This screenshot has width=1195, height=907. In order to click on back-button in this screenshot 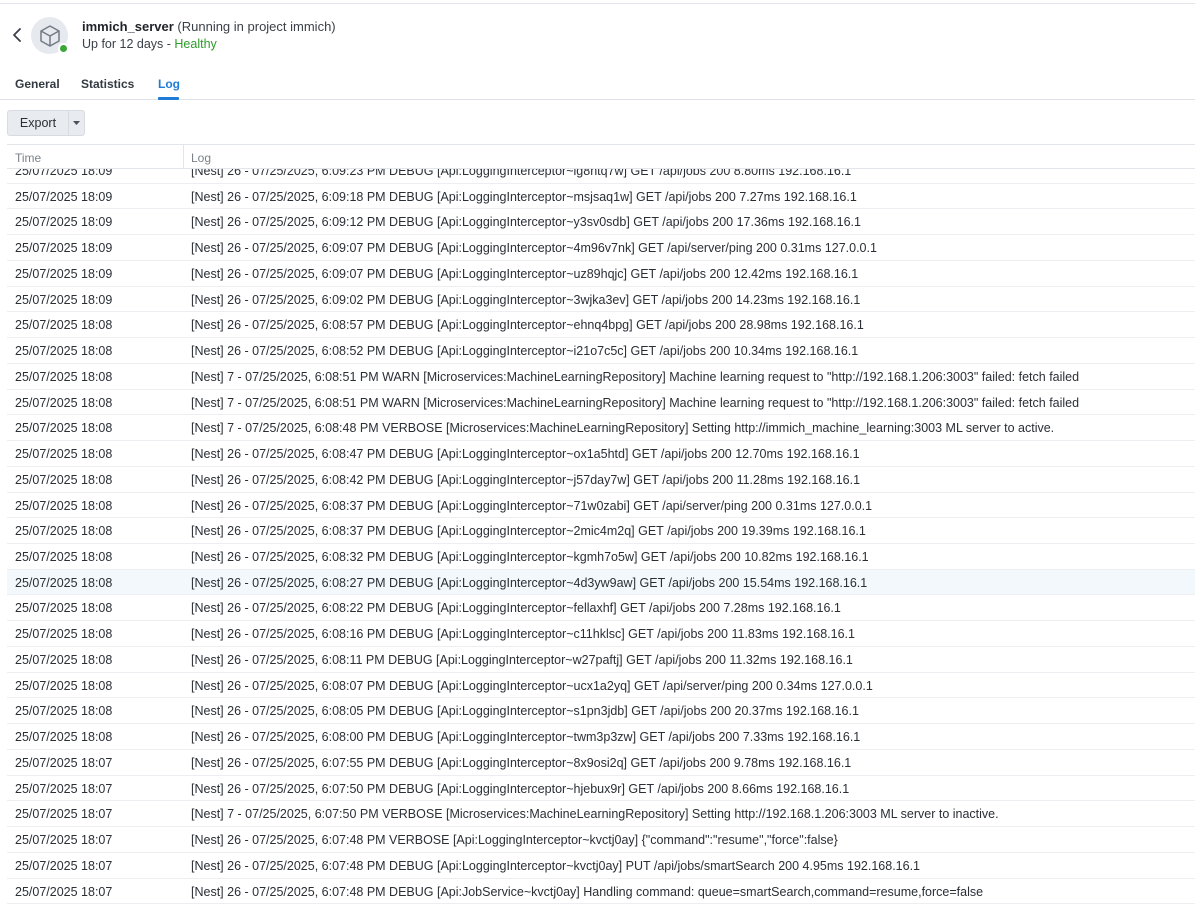, I will do `click(17, 35)`.